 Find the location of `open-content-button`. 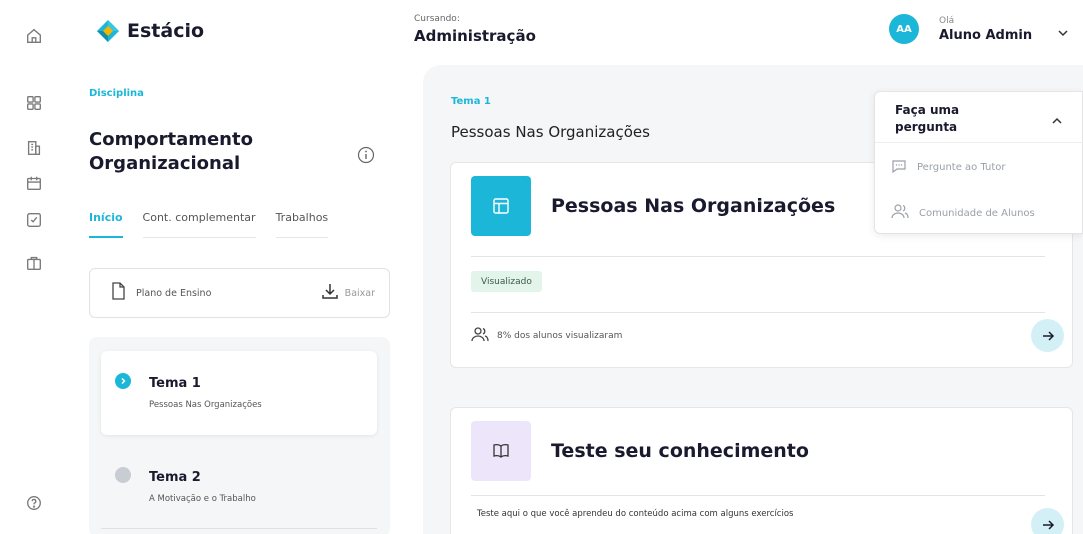

open-content-button is located at coordinates (1047, 335).